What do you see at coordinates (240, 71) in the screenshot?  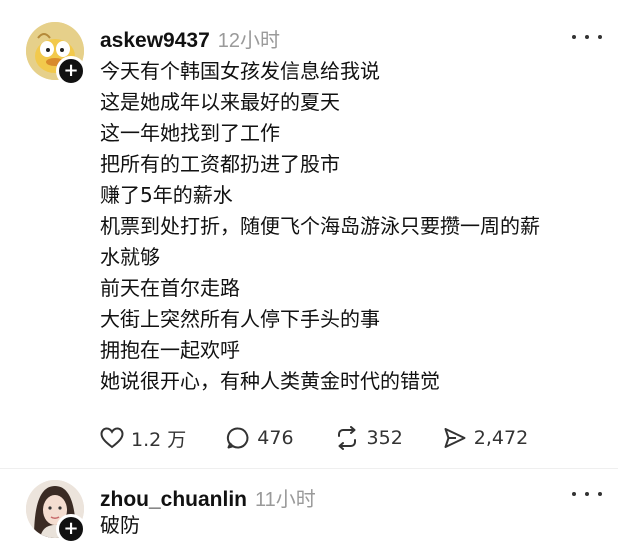 I see `text-line: 今天有个韩国女孩发信息给我说` at bounding box center [240, 71].